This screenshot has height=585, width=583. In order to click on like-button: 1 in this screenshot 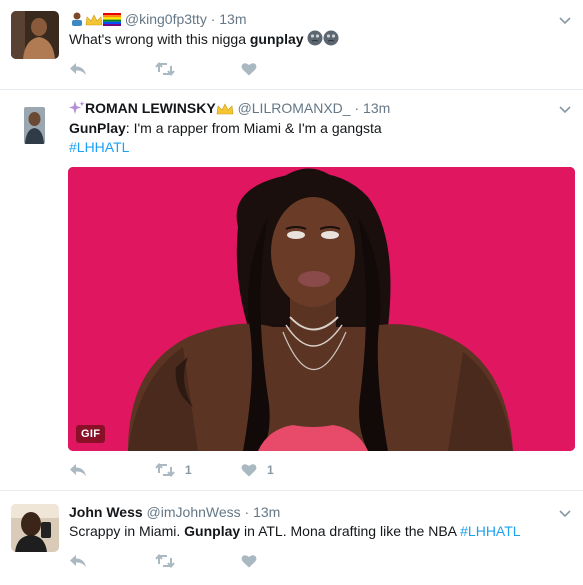, I will do `click(257, 470)`.